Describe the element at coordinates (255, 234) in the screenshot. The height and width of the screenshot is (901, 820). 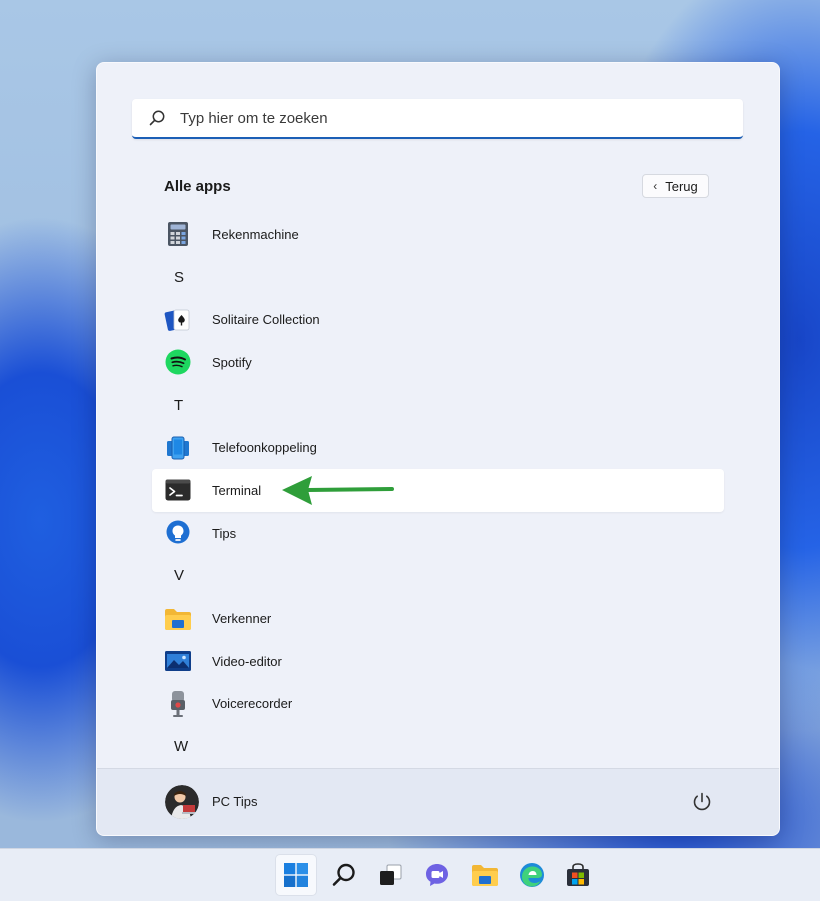
I see `app-label: Rekenmachine` at that location.